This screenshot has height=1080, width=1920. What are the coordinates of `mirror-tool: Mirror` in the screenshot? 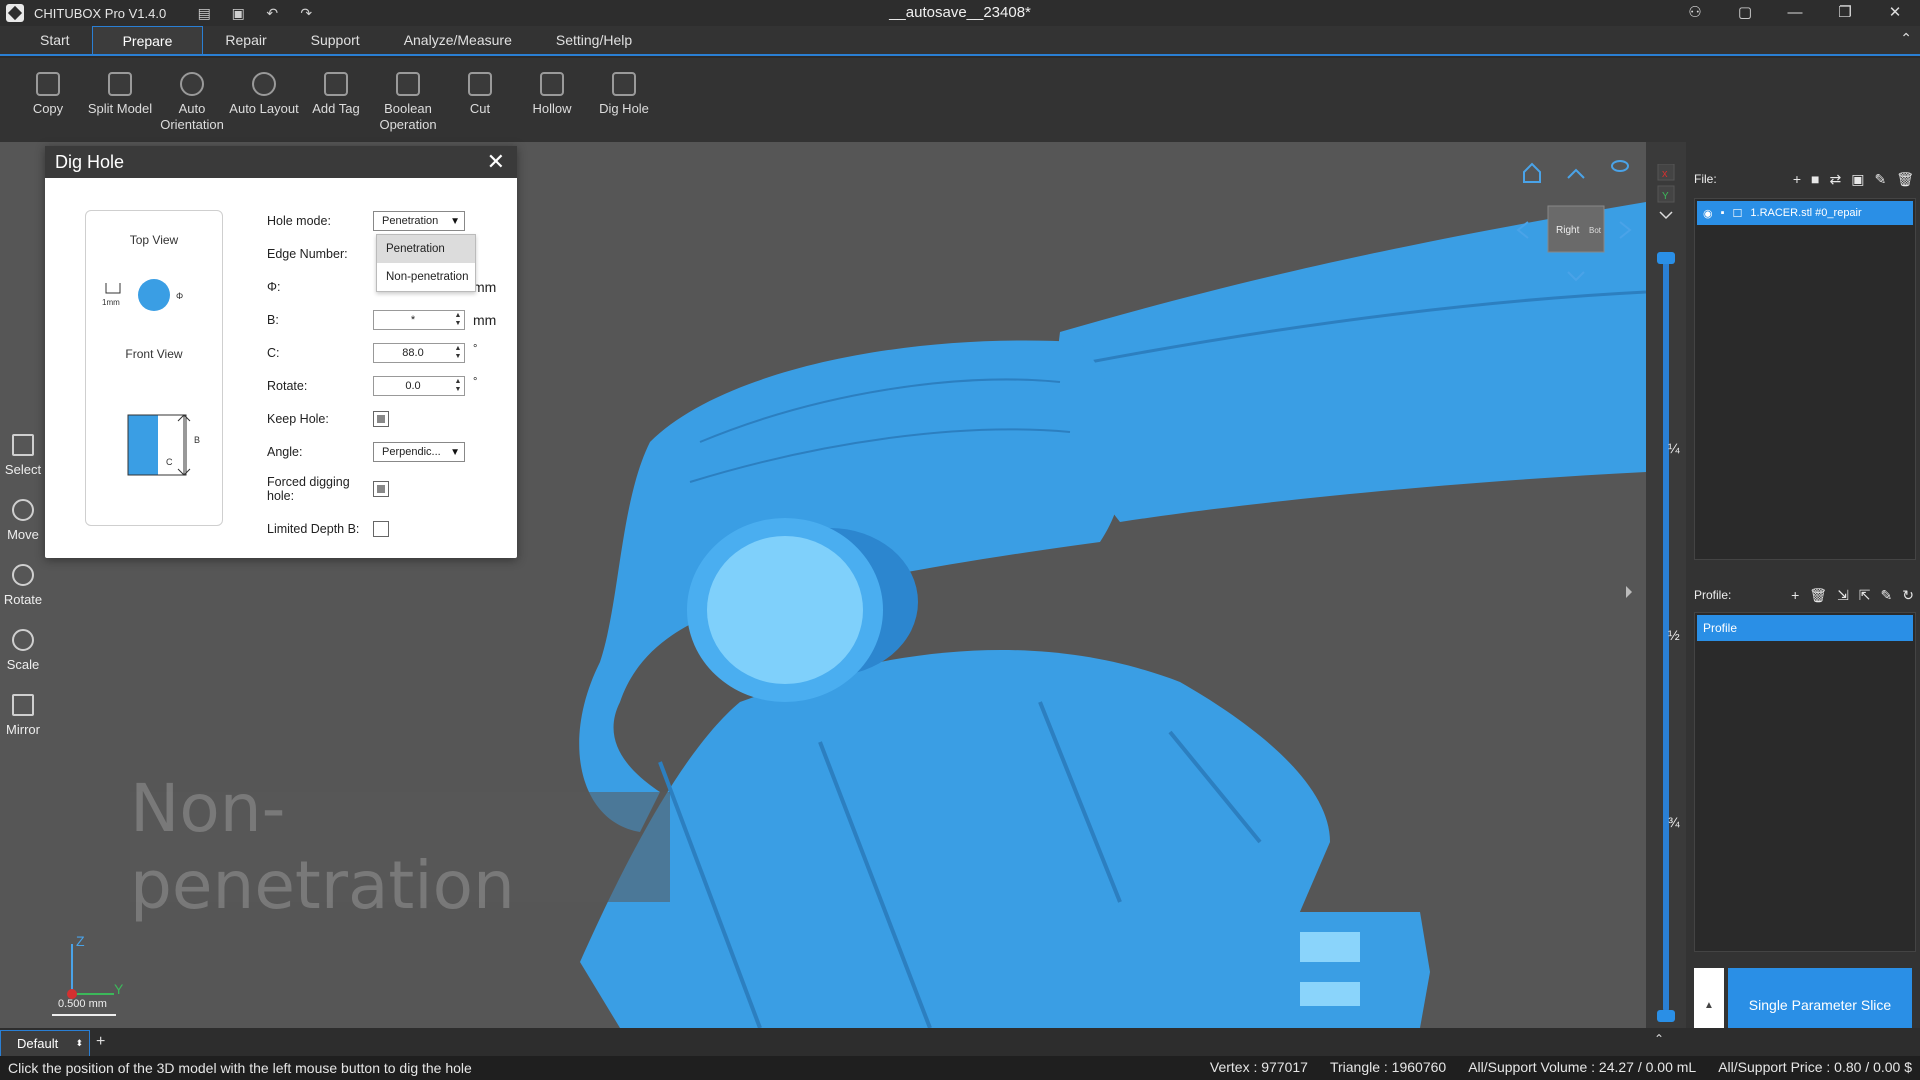 It's located at (23, 715).